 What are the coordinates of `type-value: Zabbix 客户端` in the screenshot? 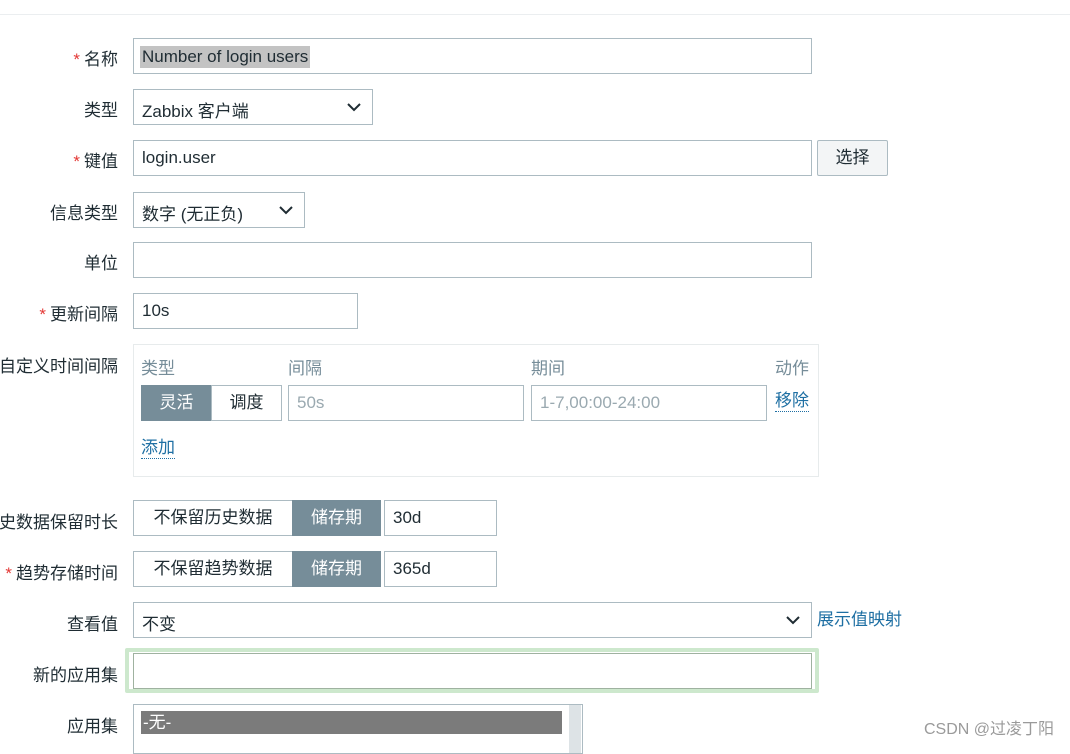 It's located at (195, 111).